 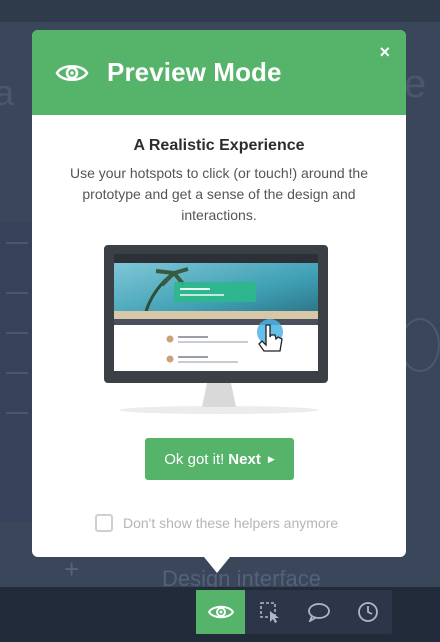 I want to click on dialog-header: Preview Mode ×, so click(x=219, y=72).